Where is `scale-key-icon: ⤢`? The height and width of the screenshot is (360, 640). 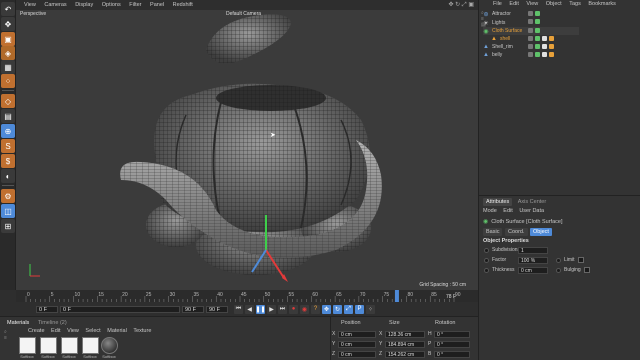 scale-key-icon: ⤢ is located at coordinates (348, 309).